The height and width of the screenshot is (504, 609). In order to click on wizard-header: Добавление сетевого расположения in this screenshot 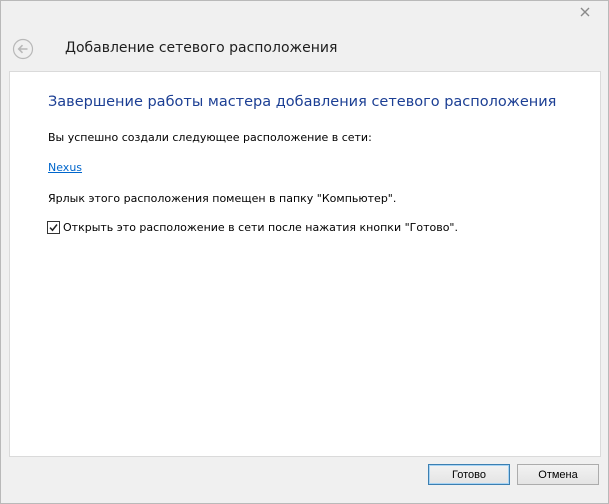, I will do `click(304, 51)`.